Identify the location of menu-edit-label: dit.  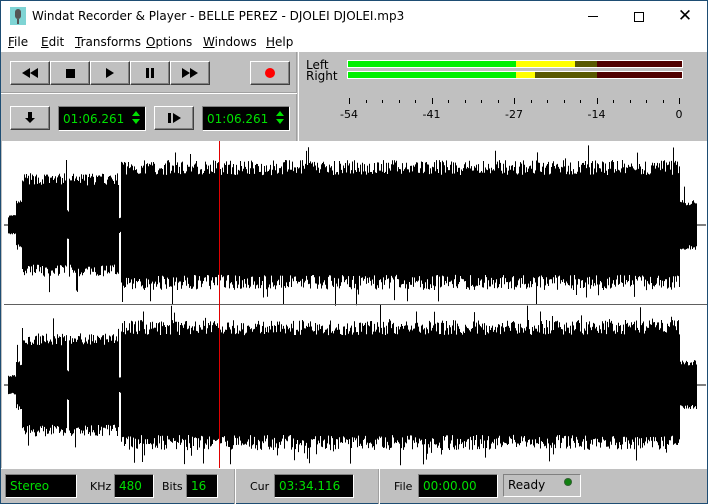
(56, 42).